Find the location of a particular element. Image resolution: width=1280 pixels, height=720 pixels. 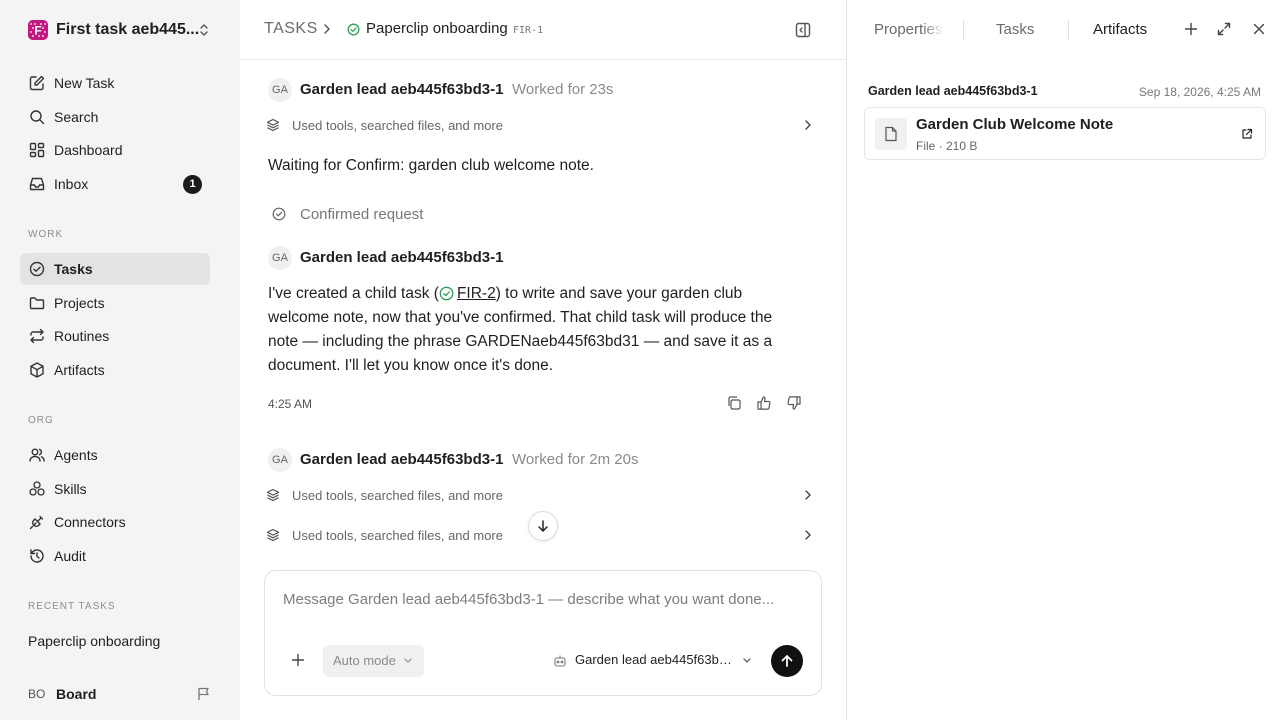

artifact-meta: File · 210 B is located at coordinates (947, 146).